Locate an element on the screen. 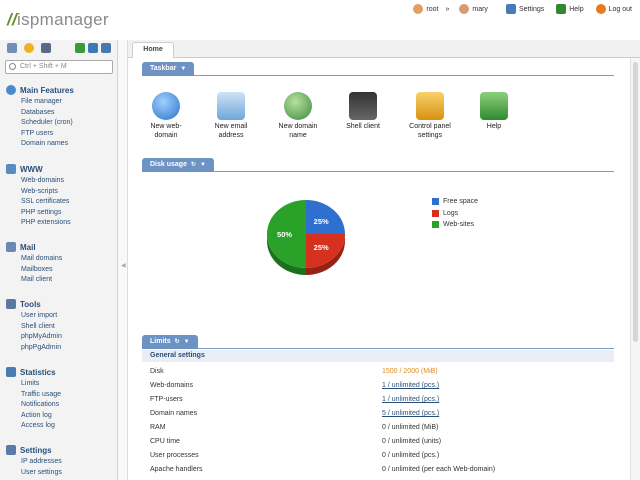  taskbar-panel-tab: Taskbar ▼ is located at coordinates (168, 69).